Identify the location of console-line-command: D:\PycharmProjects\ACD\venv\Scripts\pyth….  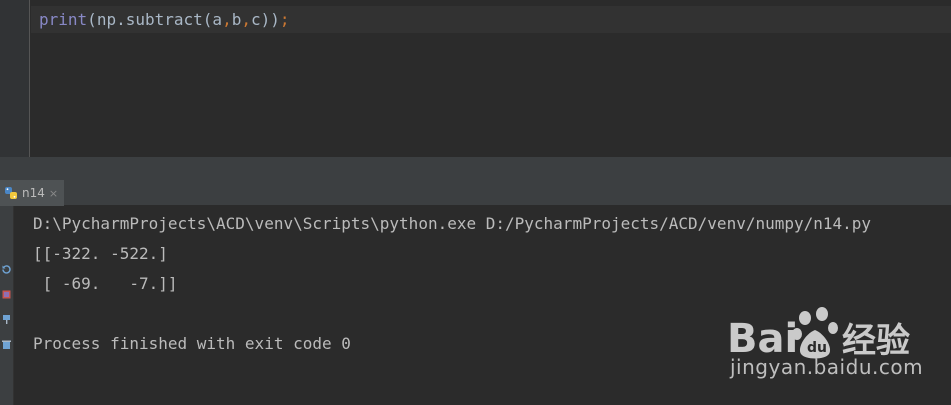
(452, 223).